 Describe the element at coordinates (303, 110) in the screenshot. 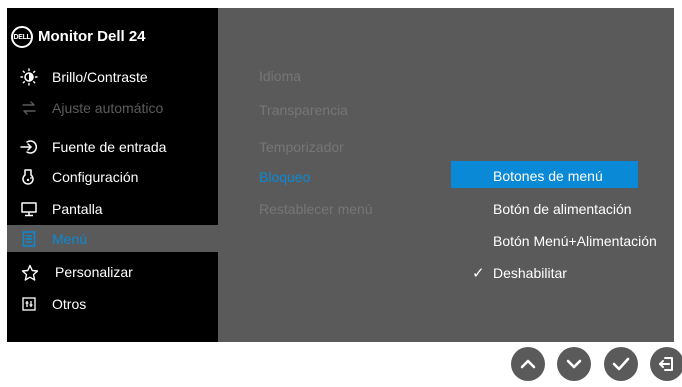

I see `submenu-item-transparency: Transparencia` at that location.